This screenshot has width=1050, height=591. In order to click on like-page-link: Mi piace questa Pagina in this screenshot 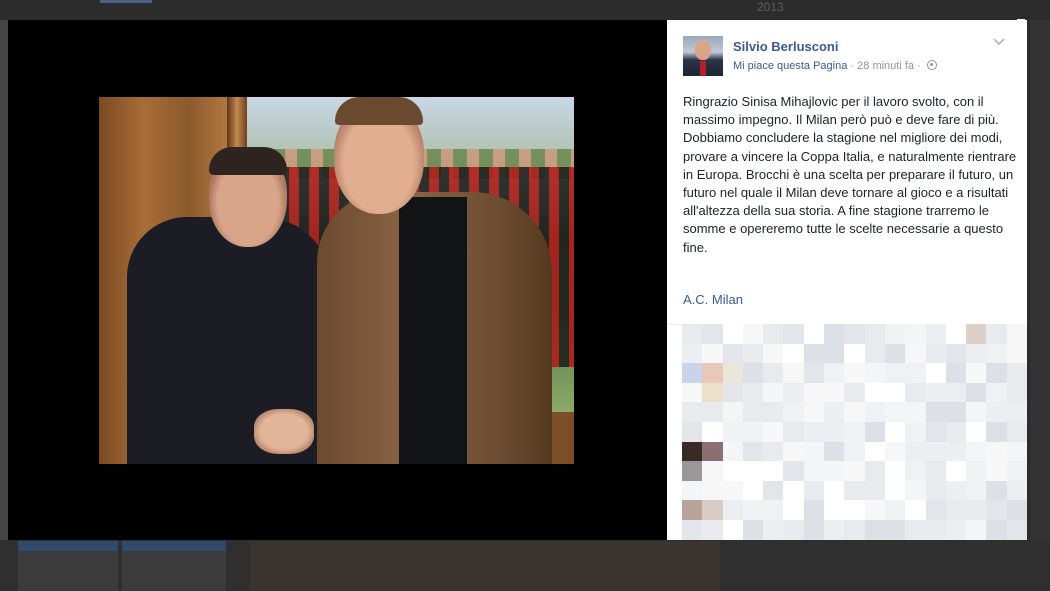, I will do `click(790, 66)`.